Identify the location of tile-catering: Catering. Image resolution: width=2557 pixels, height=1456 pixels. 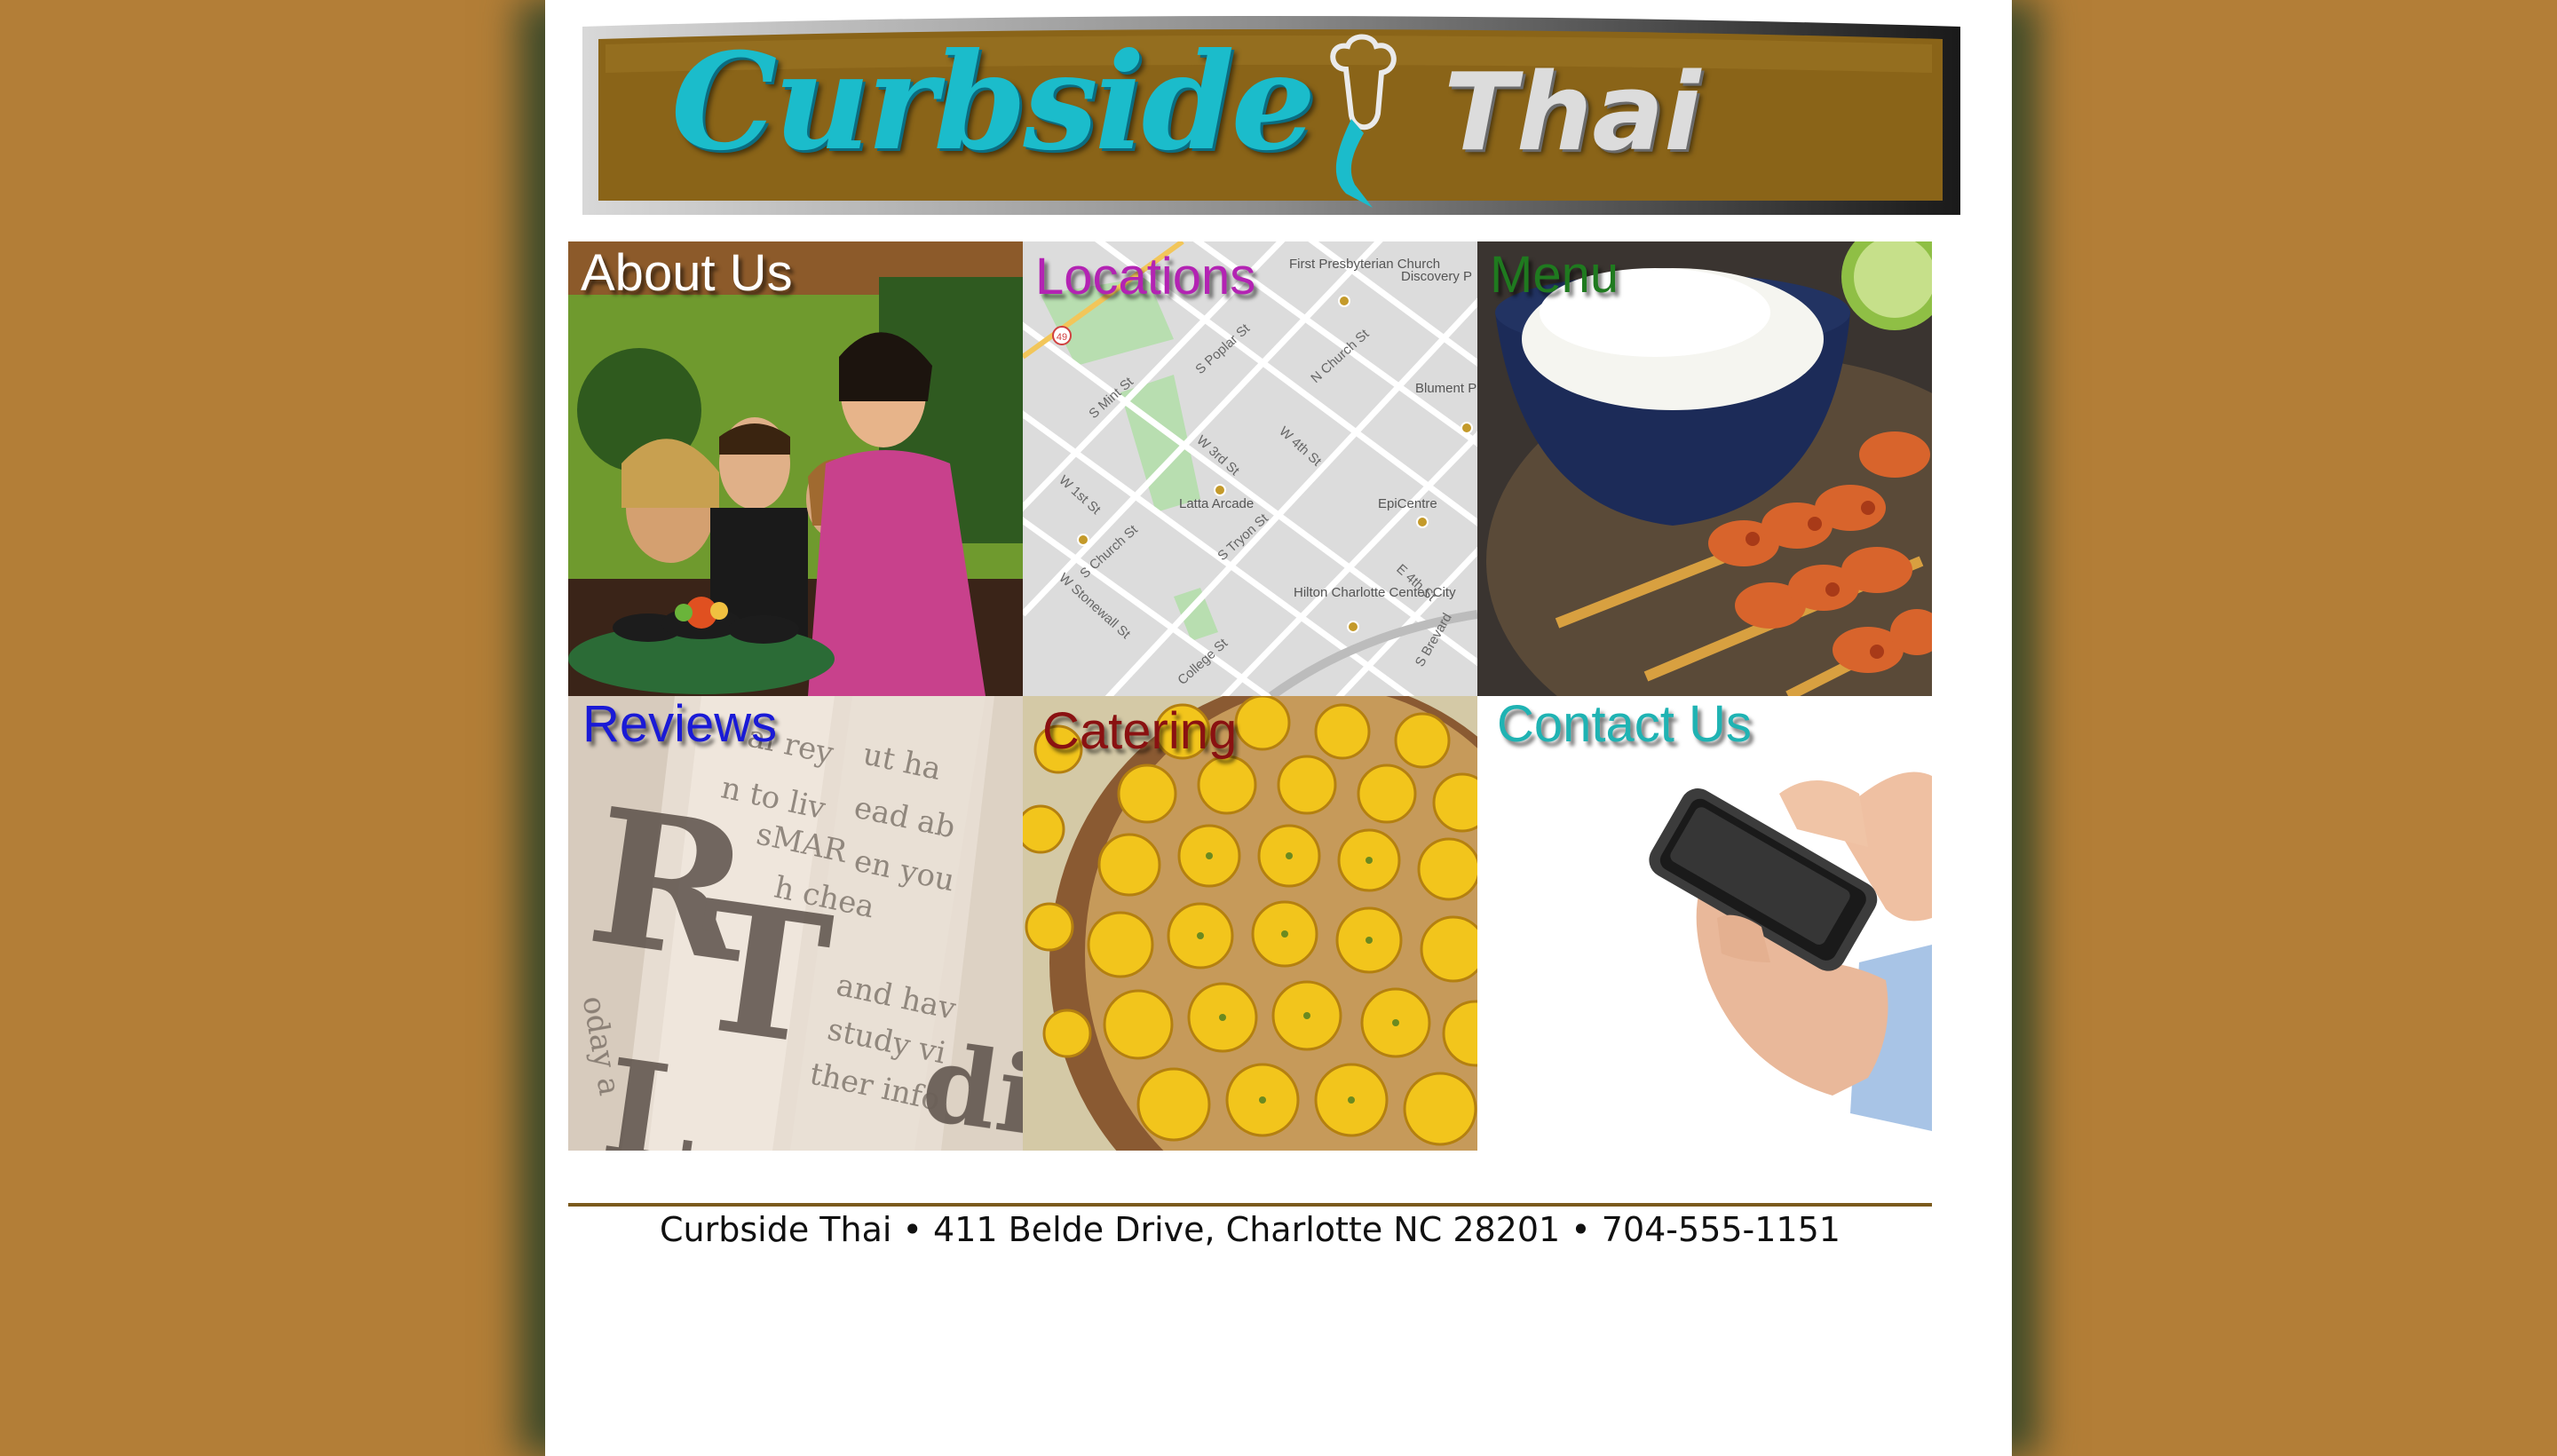
(1250, 923).